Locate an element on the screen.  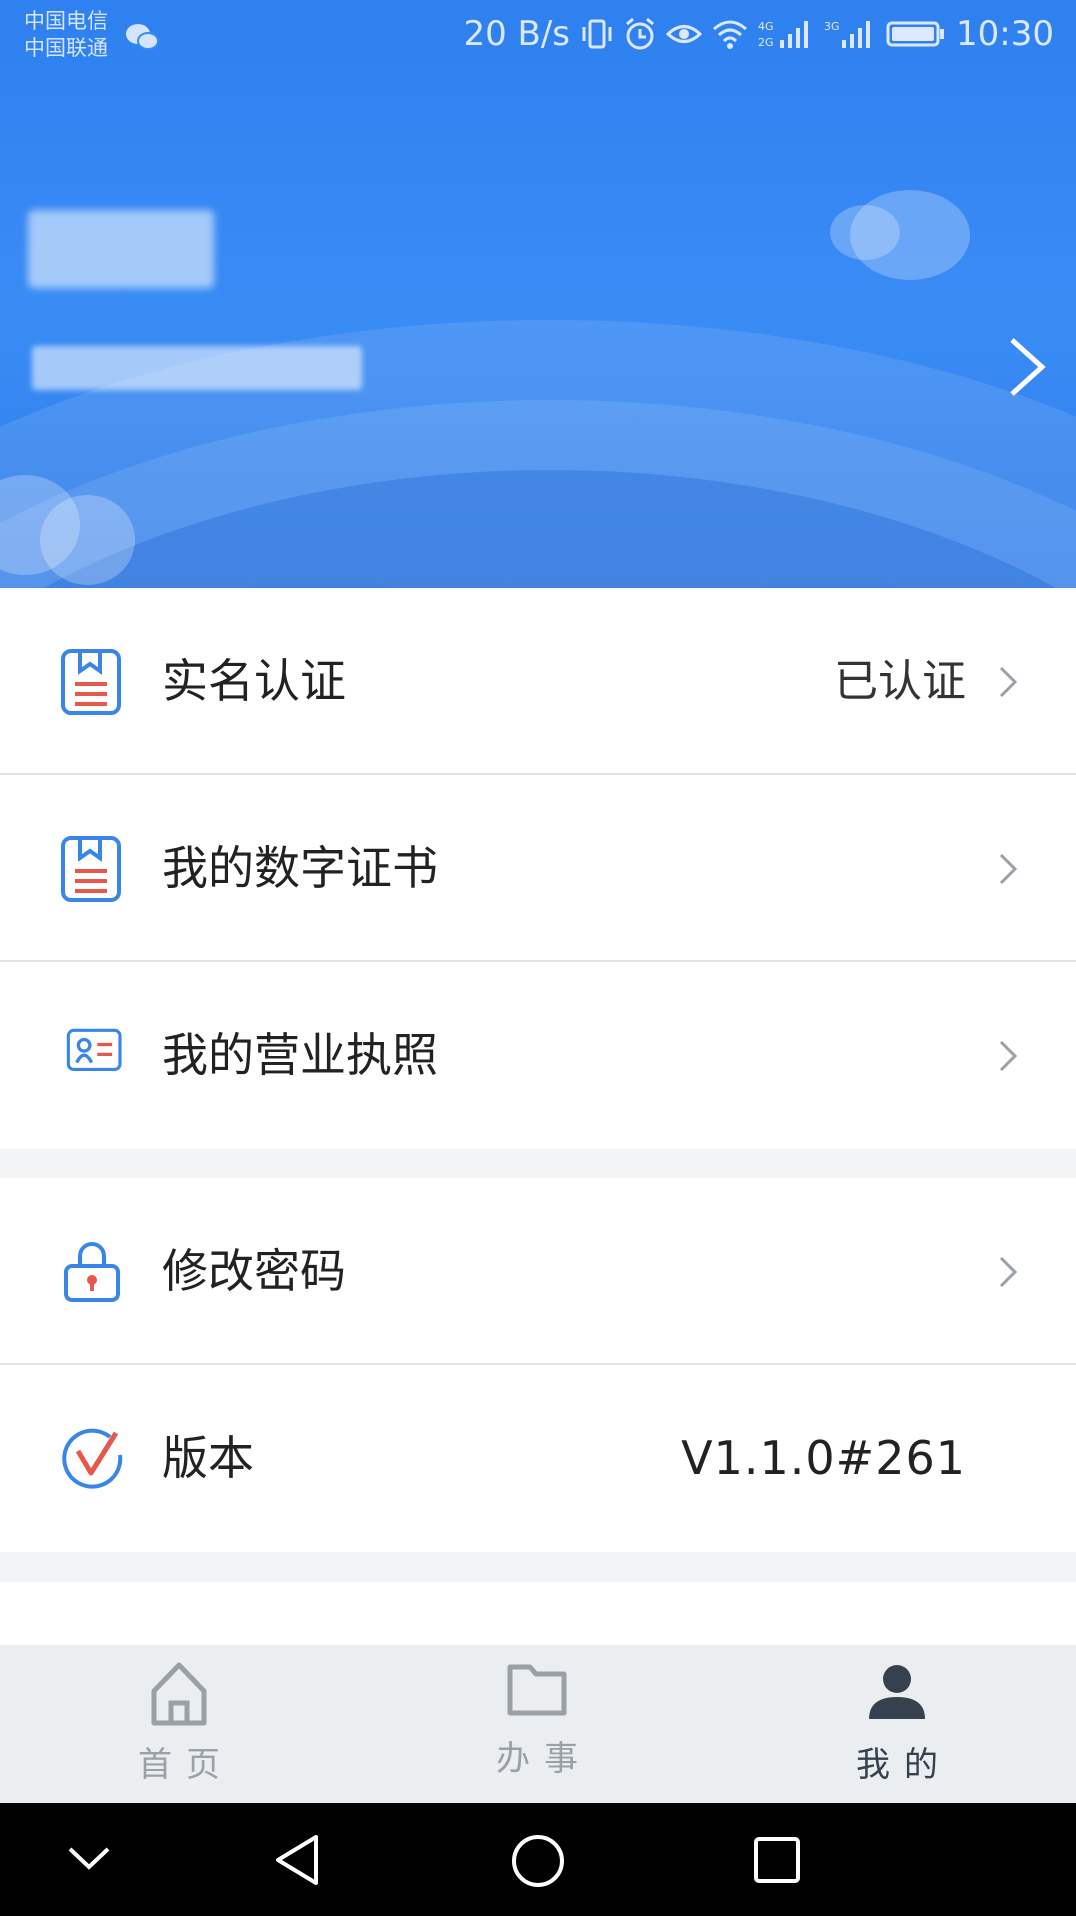
menu-label: 我的营业执照 is located at coordinates (300, 1055).